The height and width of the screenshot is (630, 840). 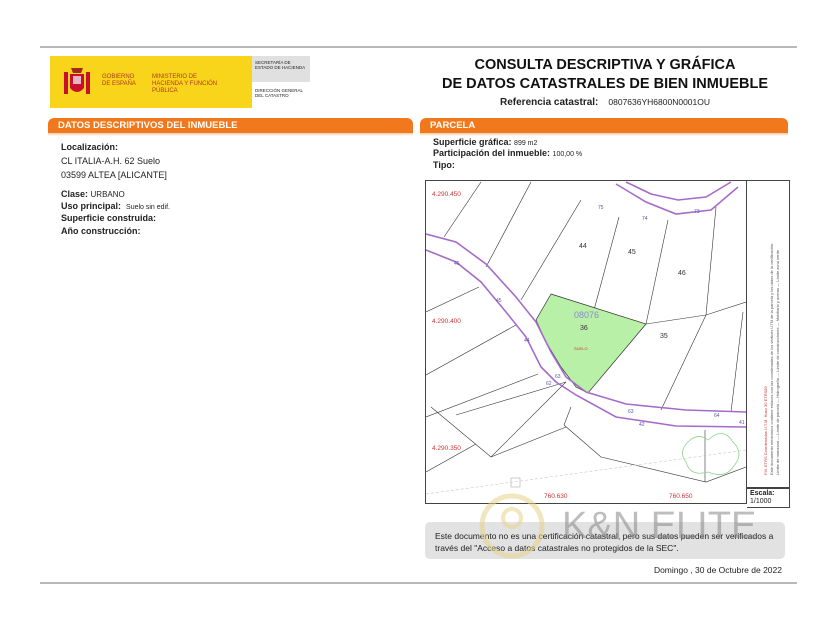 What do you see at coordinates (567, 154) in the screenshot?
I see `participacion-value: 100,00 %` at bounding box center [567, 154].